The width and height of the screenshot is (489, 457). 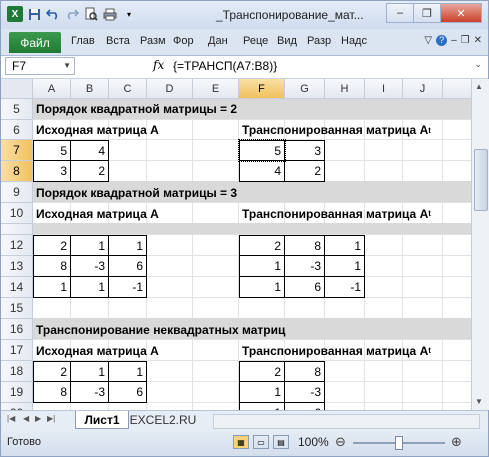 What do you see at coordinates (183, 192) in the screenshot?
I see `section-title-order-3: Порядок квадратной матрицы = 3` at bounding box center [183, 192].